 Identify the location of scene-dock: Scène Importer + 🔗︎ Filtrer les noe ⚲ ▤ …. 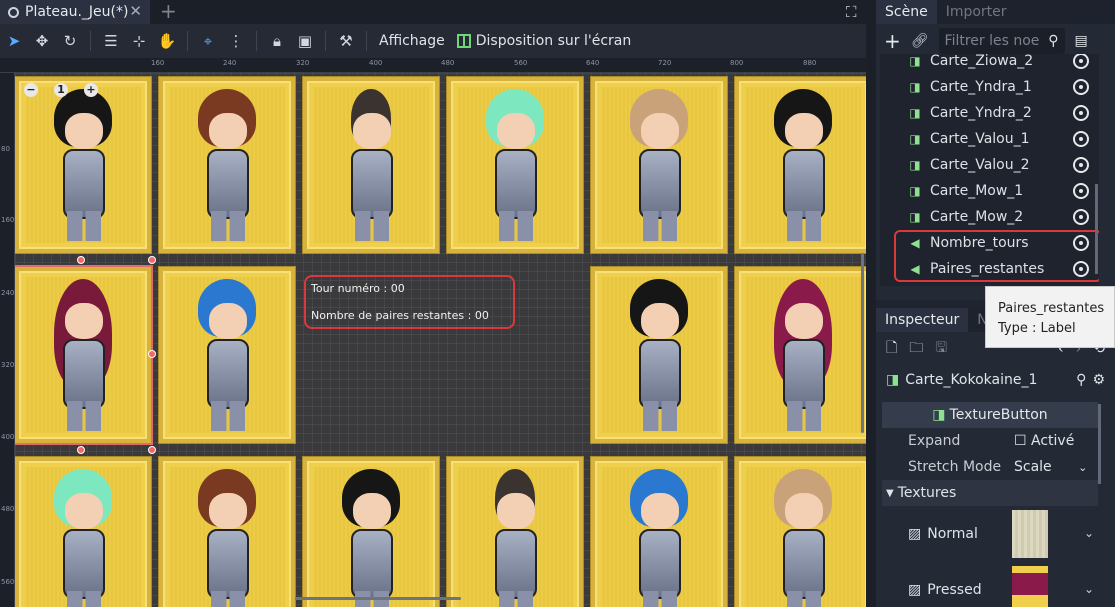
(995, 150).